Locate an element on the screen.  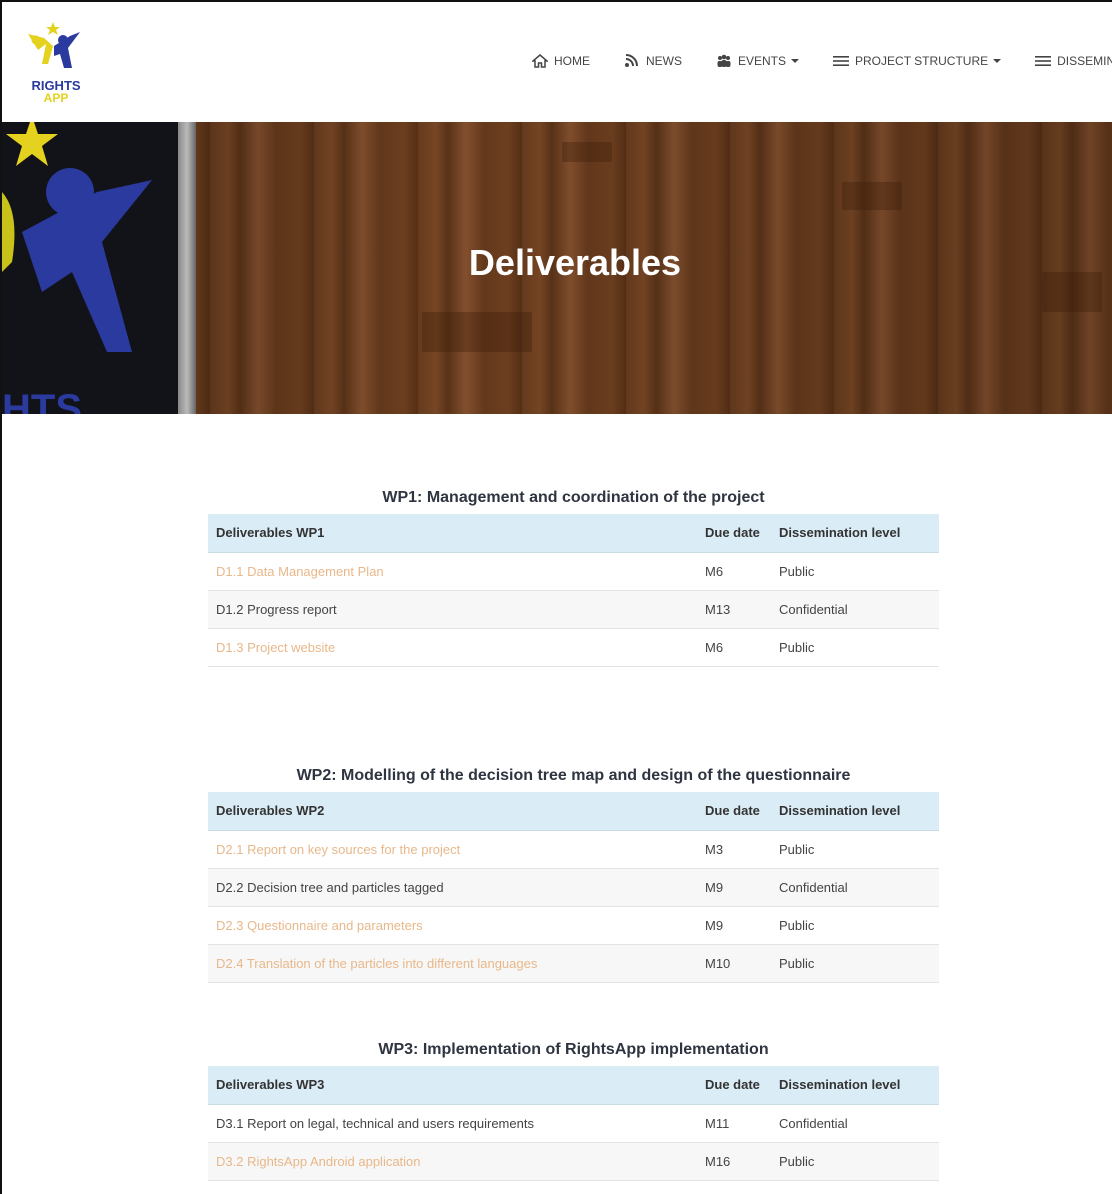
nav-news: NEWS is located at coordinates (653, 61).